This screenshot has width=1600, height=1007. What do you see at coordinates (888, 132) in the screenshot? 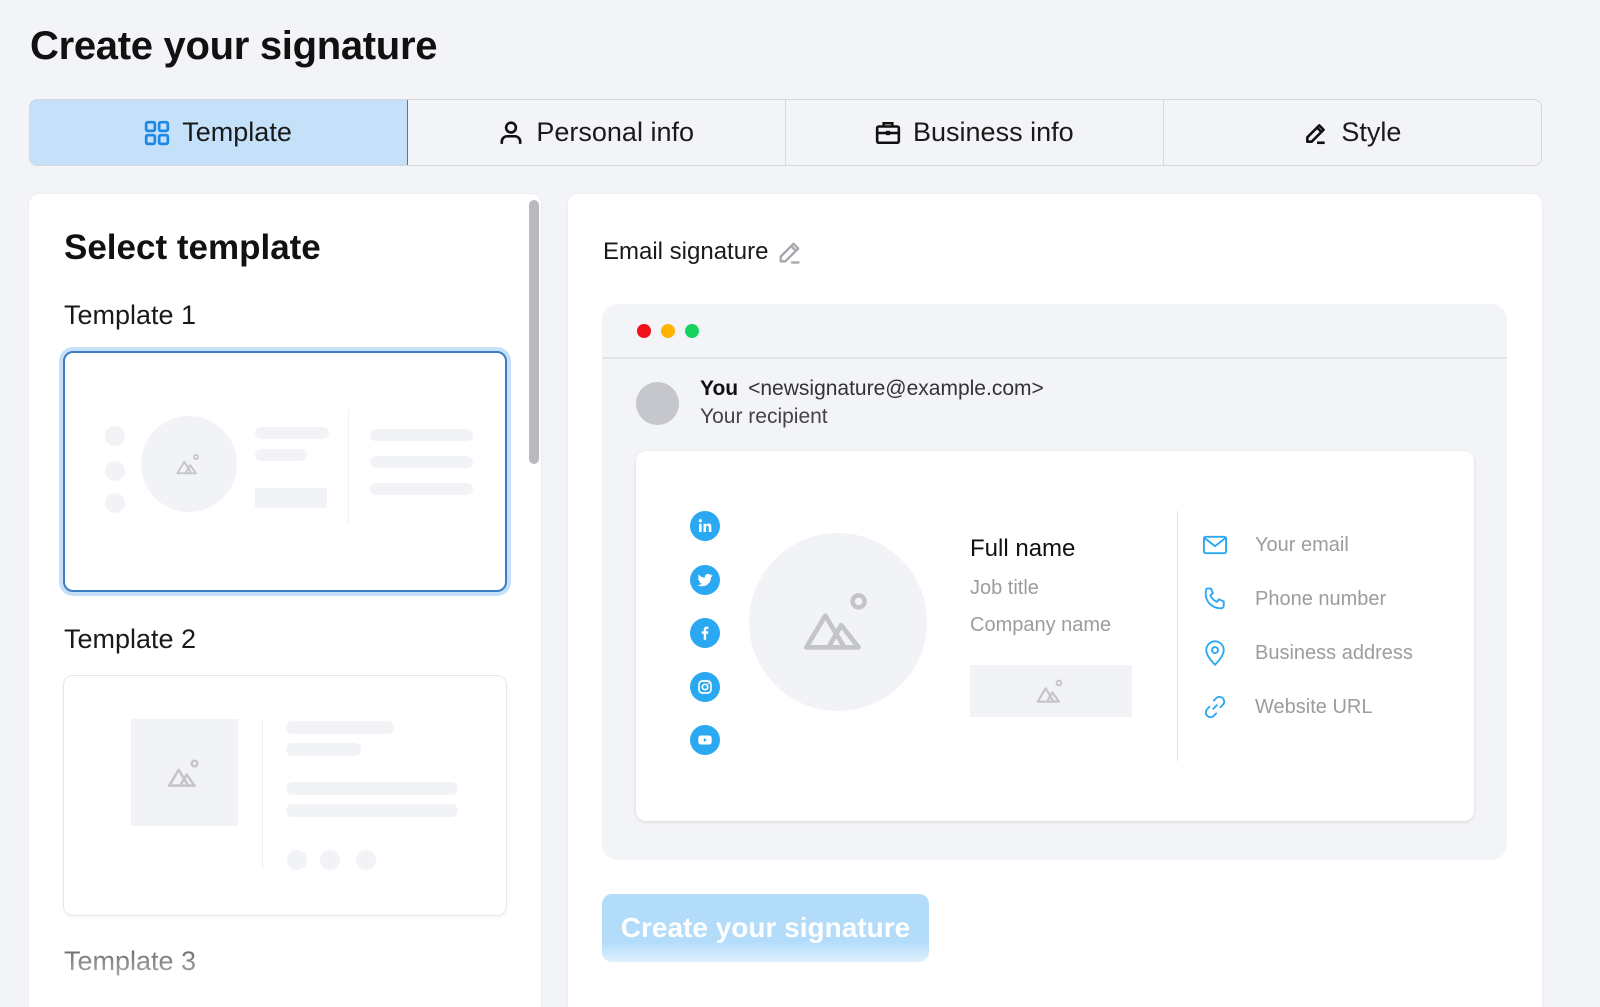
I see `briefcase-icon` at bounding box center [888, 132].